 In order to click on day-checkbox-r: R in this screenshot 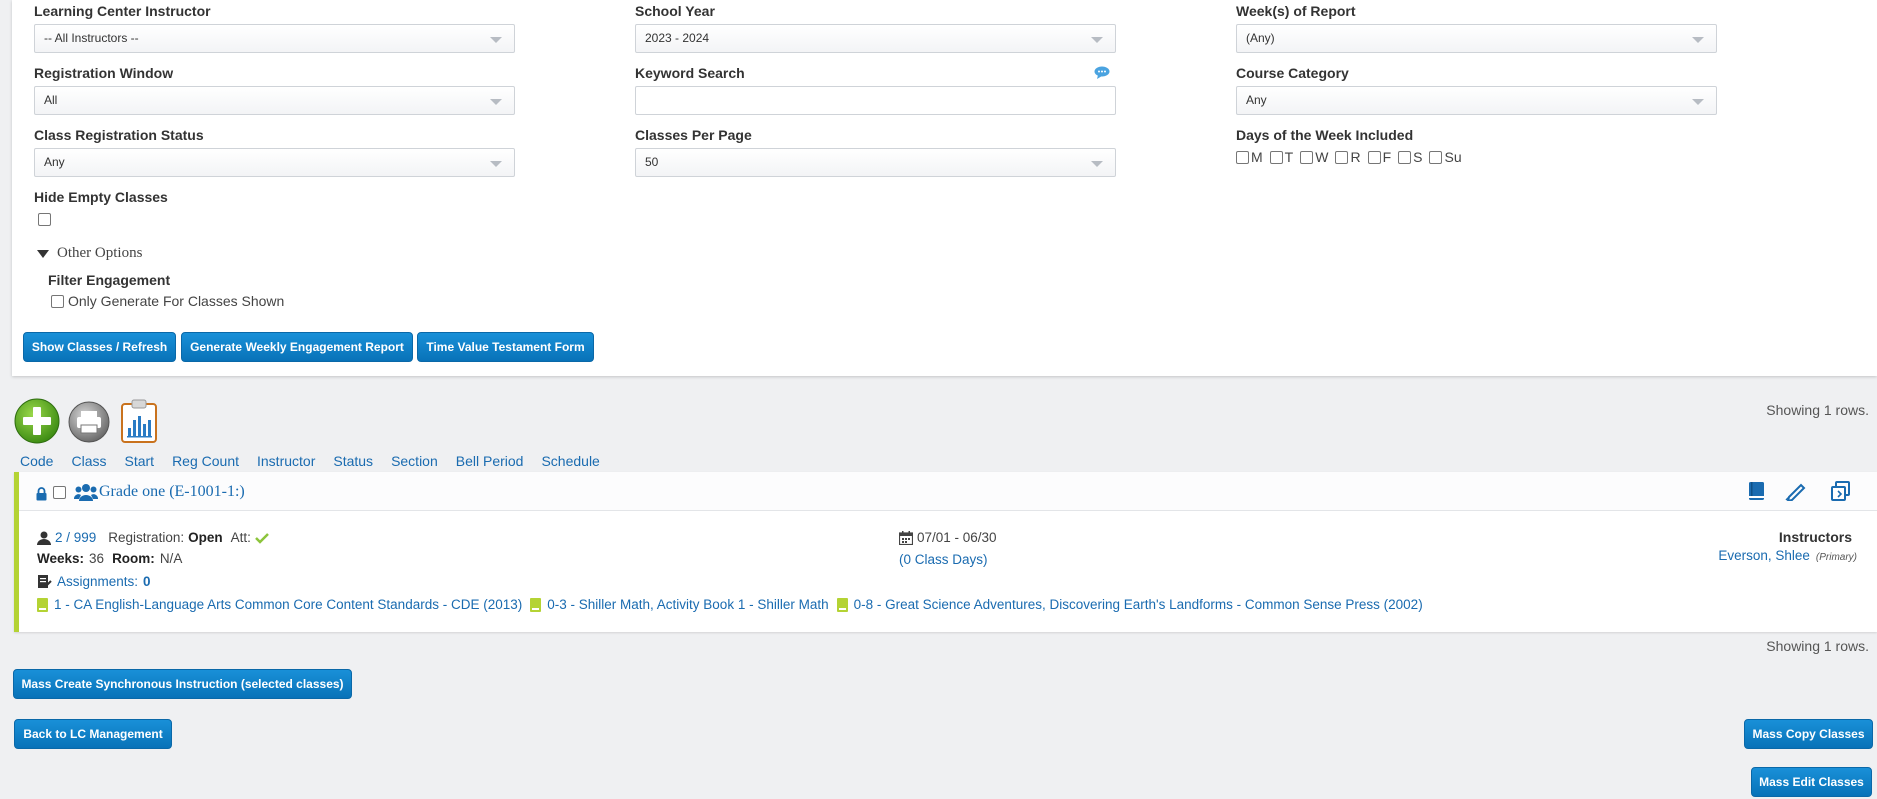, I will do `click(1348, 157)`.